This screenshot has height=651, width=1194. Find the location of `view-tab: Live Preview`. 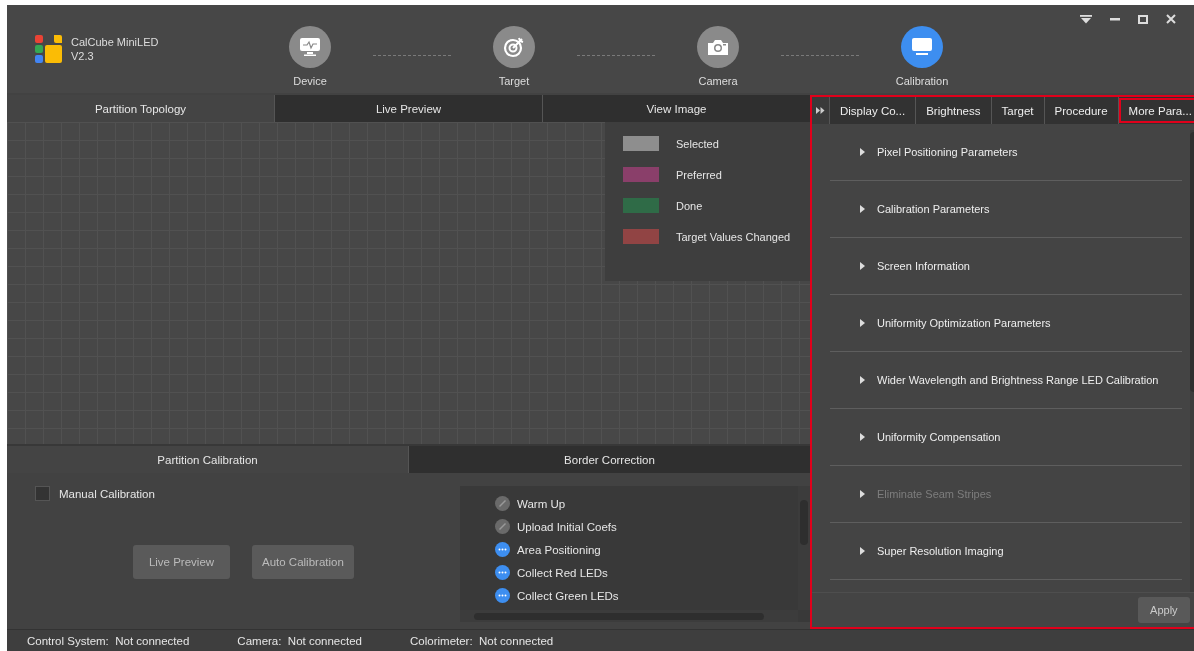

view-tab: Live Preview is located at coordinates (408, 108).